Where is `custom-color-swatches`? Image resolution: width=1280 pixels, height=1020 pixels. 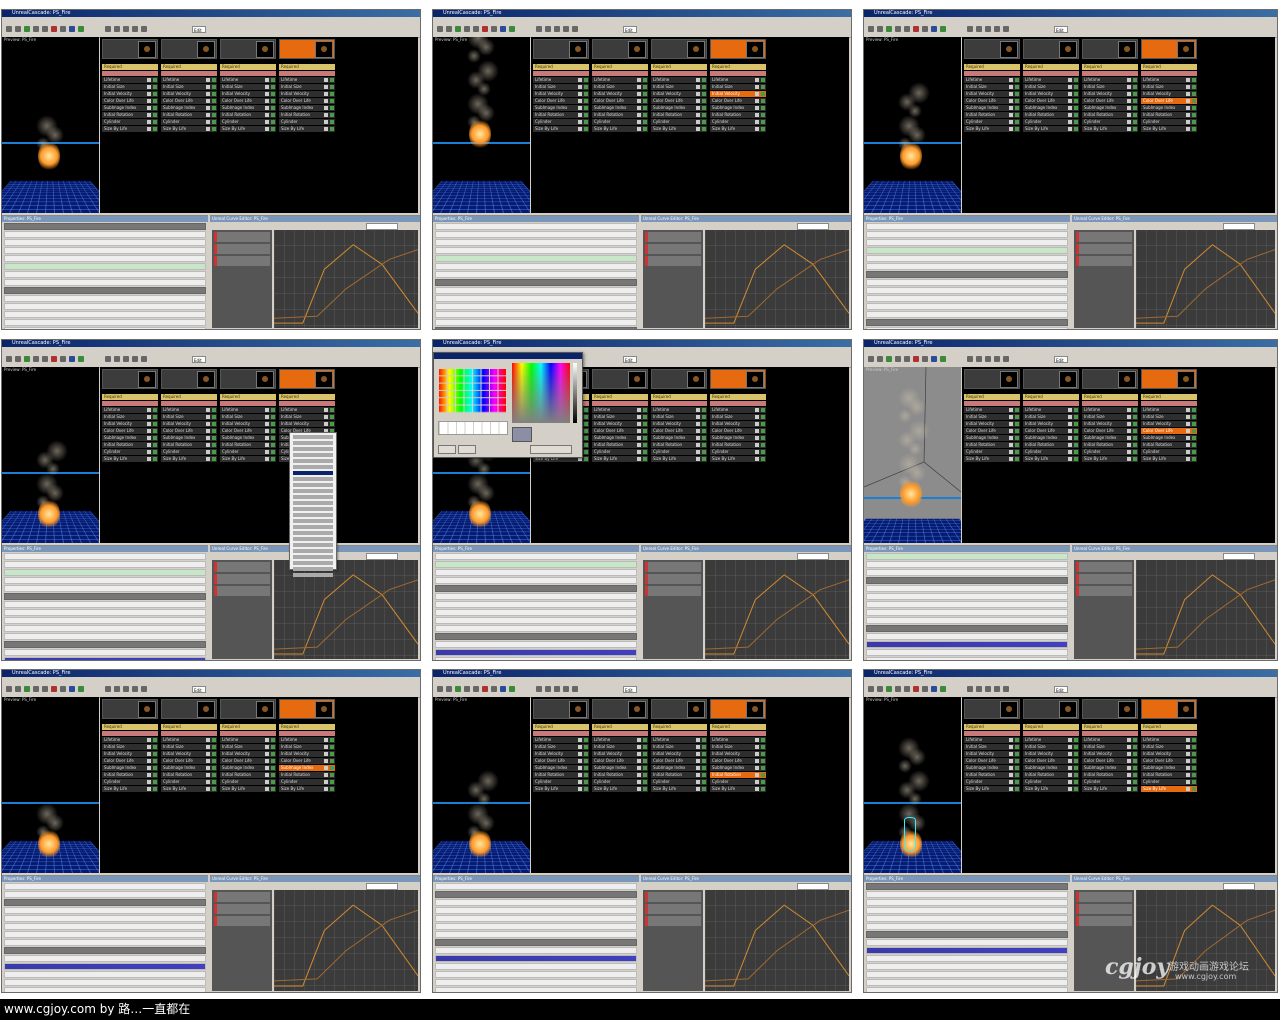 custom-color-swatches is located at coordinates (473, 428).